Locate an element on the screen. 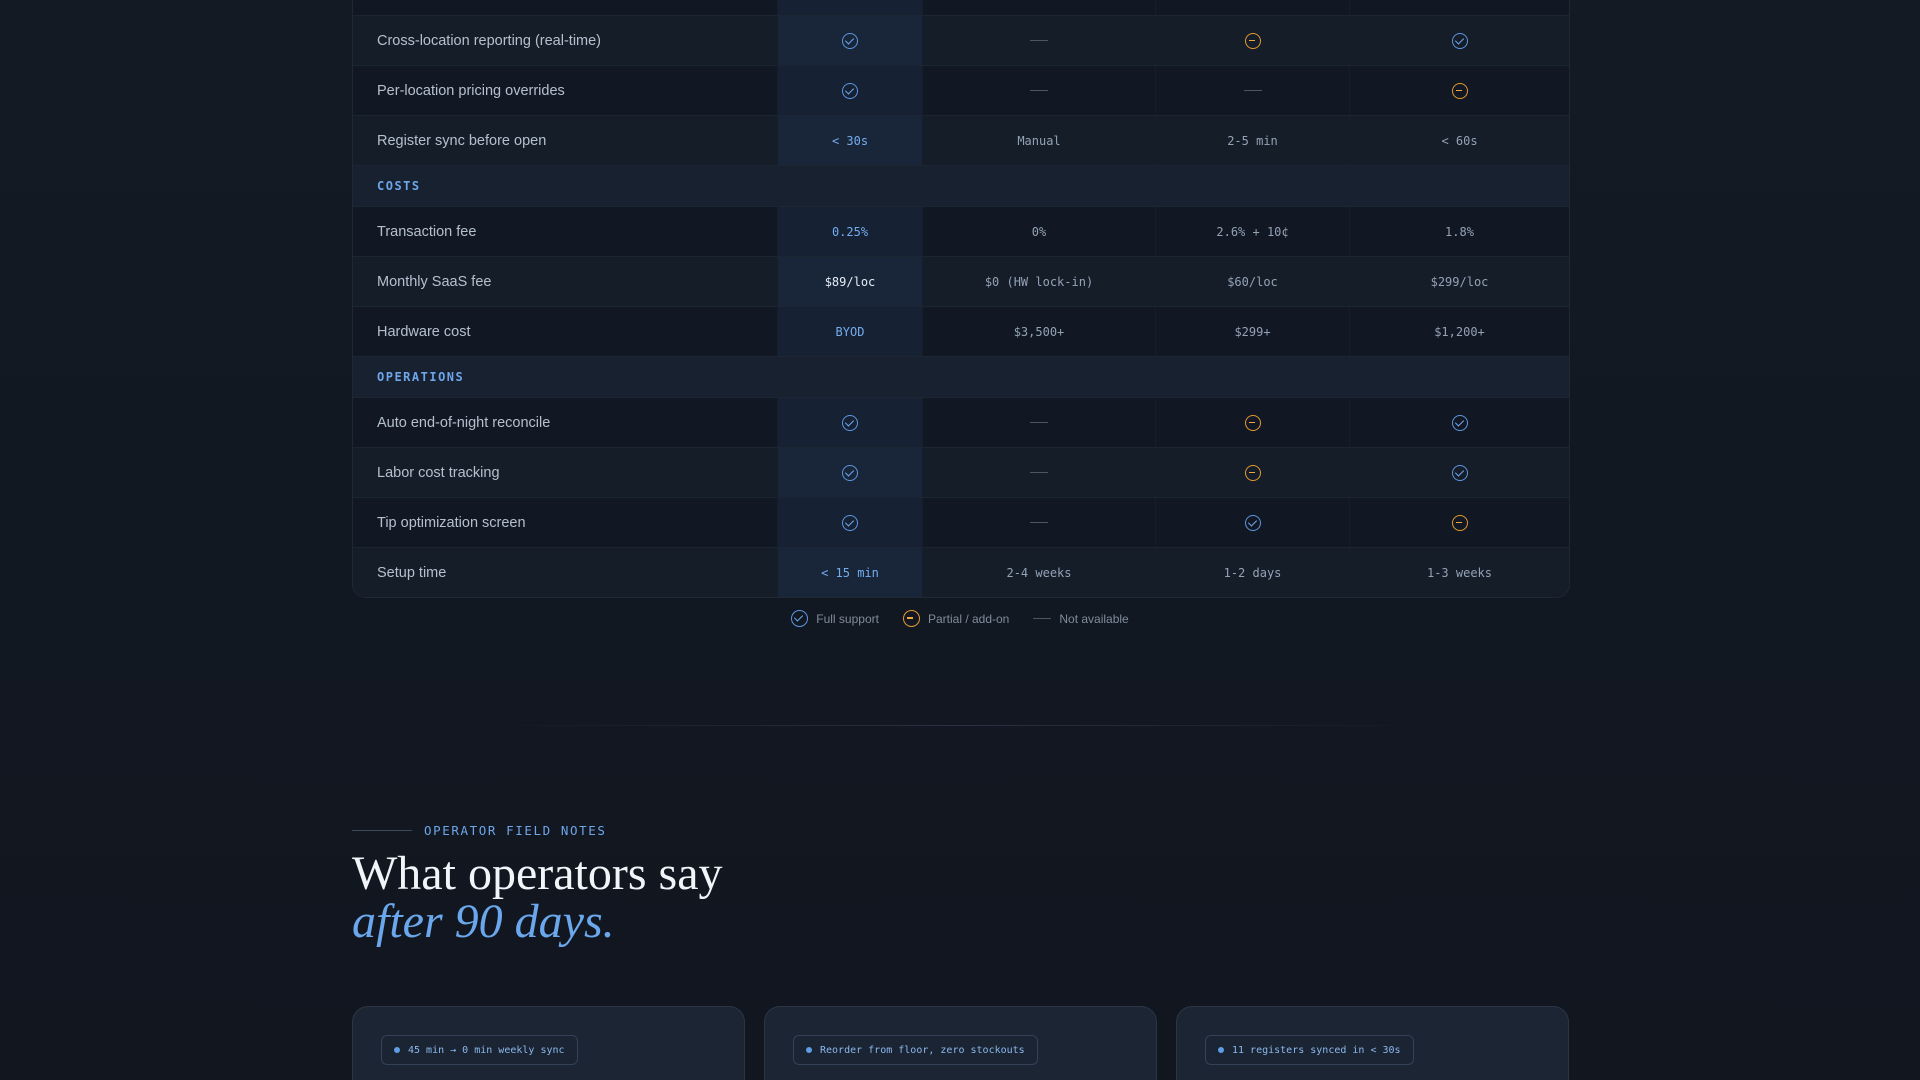 The height and width of the screenshot is (1080, 1920). section-headline: What operators say after 90 days. is located at coordinates (537, 898).